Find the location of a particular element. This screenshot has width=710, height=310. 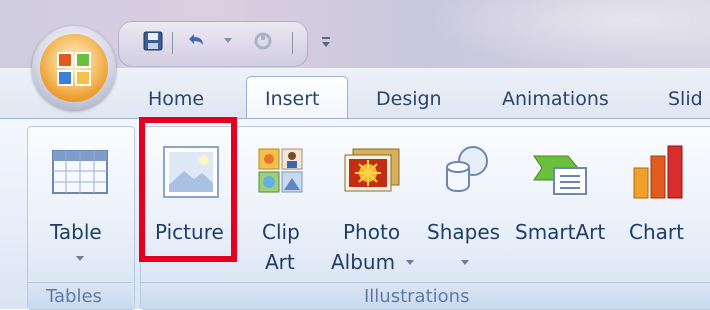

table-dropdown-icon is located at coordinates (80, 258).